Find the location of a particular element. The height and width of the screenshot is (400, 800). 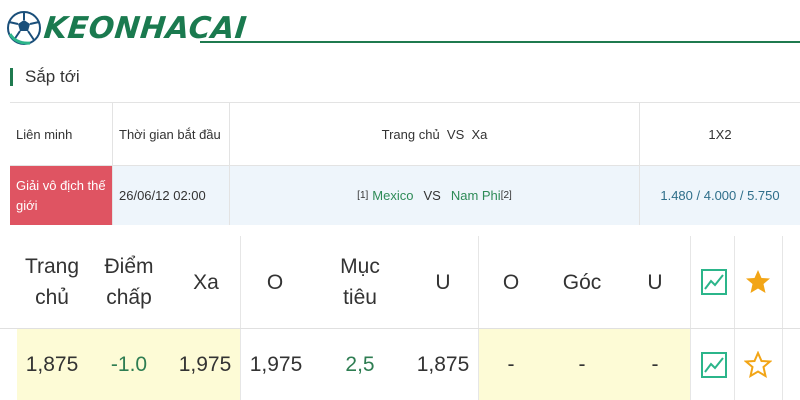

header-teams: Trang chủ VS Xa is located at coordinates (435, 134).